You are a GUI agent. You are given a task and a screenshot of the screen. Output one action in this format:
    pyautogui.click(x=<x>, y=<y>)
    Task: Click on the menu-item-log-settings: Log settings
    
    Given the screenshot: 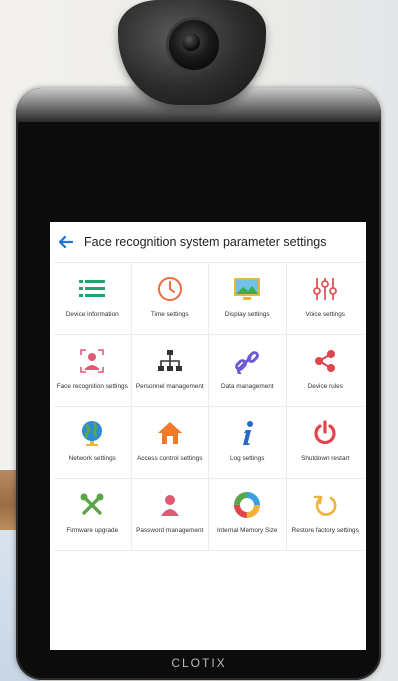 What is the action you would take?
    pyautogui.click(x=248, y=443)
    